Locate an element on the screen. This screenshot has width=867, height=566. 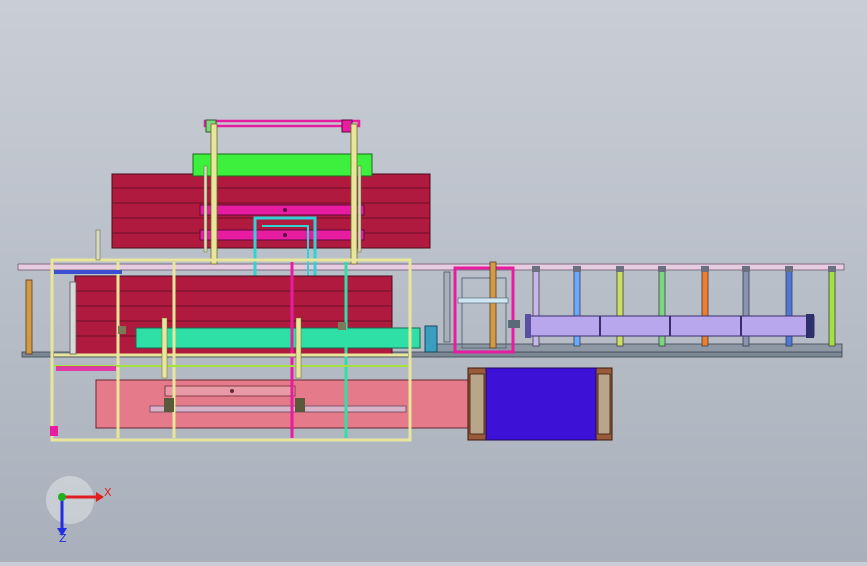
x-axis-arrowhead is located at coordinates (100, 497).